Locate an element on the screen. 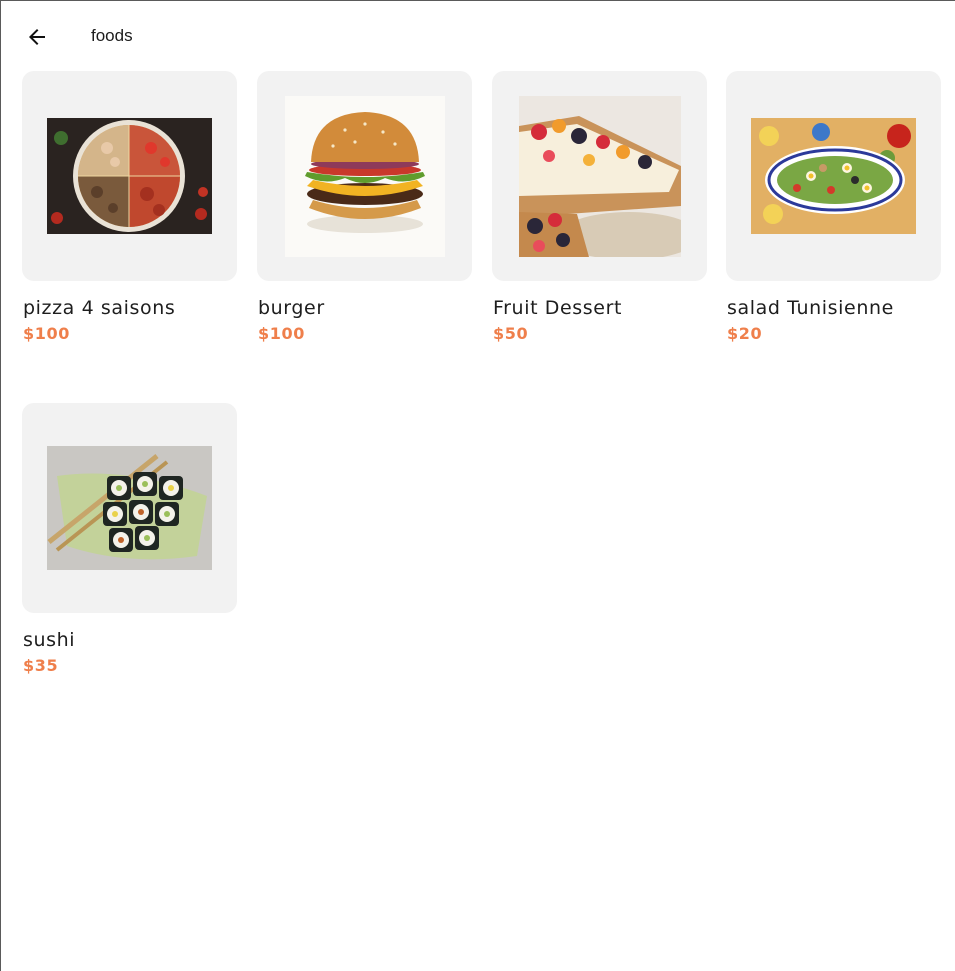  back-button is located at coordinates (37, 37).